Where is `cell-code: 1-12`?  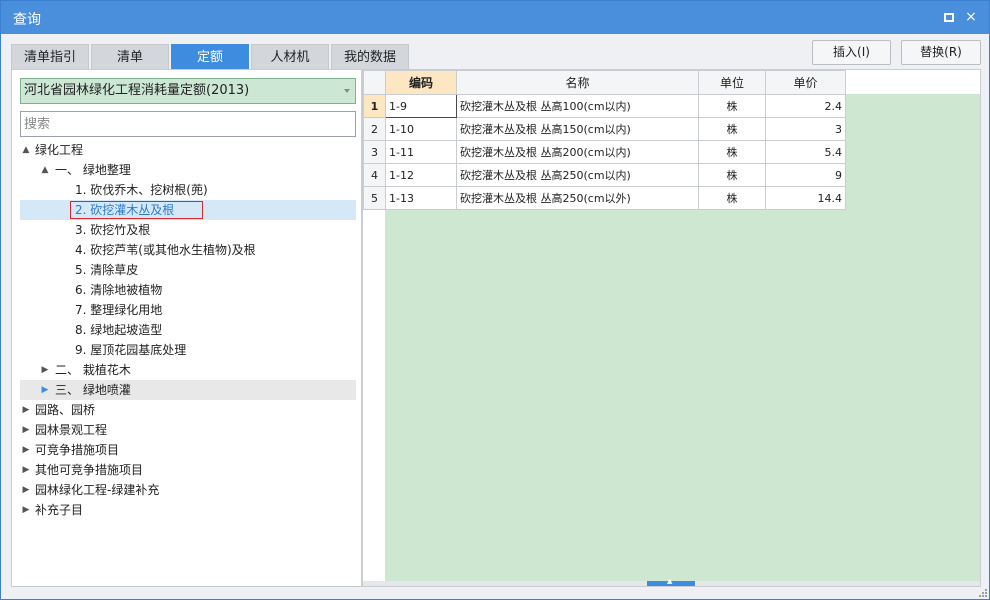
cell-code: 1-12 is located at coordinates (421, 175).